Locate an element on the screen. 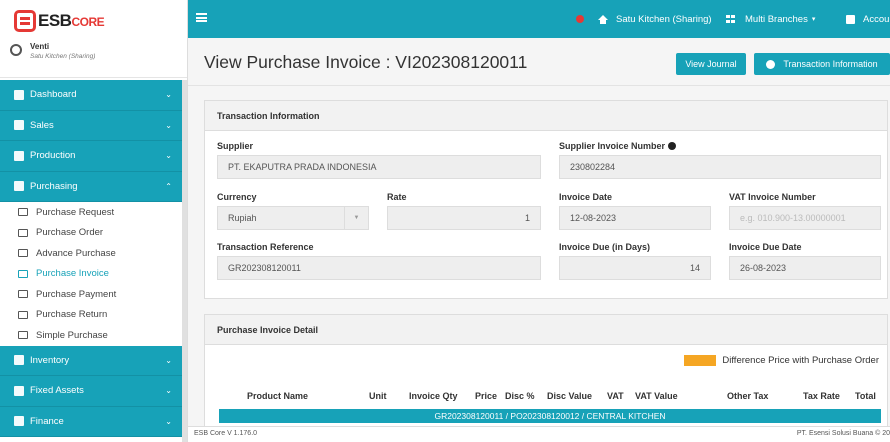 Image resolution: width=890 pixels, height=442 pixels. legend-swatch is located at coordinates (700, 360).